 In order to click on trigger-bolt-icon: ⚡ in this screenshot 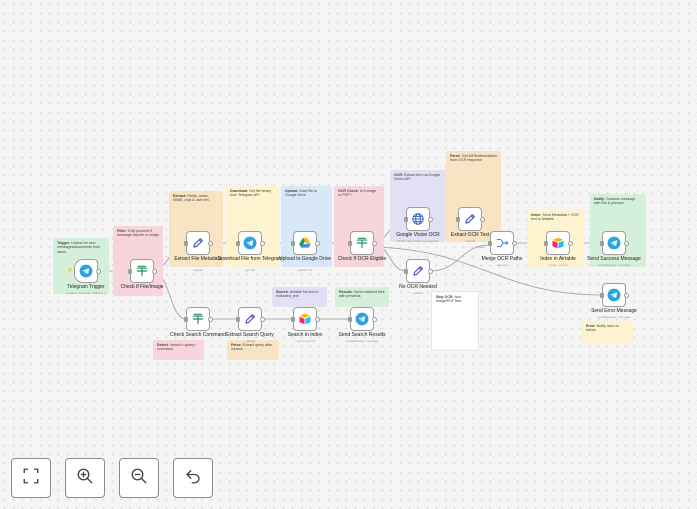, I will do `click(70, 271)`.